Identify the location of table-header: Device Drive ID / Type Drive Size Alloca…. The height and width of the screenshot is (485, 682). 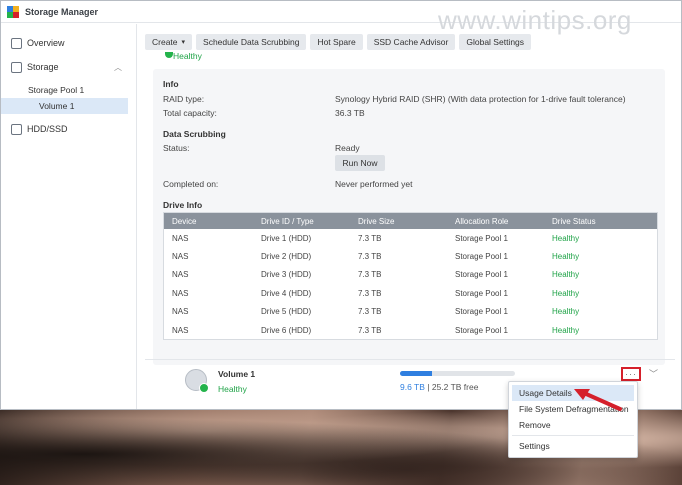
(410, 221).